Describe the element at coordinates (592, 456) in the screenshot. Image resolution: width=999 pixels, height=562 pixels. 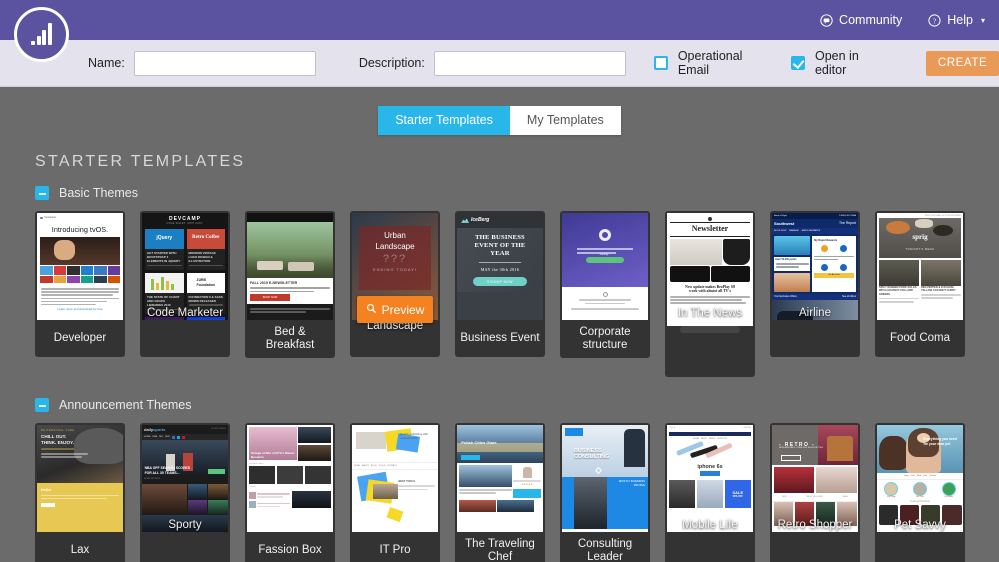
I see `thumb-headline-2: CONSULTING` at that location.